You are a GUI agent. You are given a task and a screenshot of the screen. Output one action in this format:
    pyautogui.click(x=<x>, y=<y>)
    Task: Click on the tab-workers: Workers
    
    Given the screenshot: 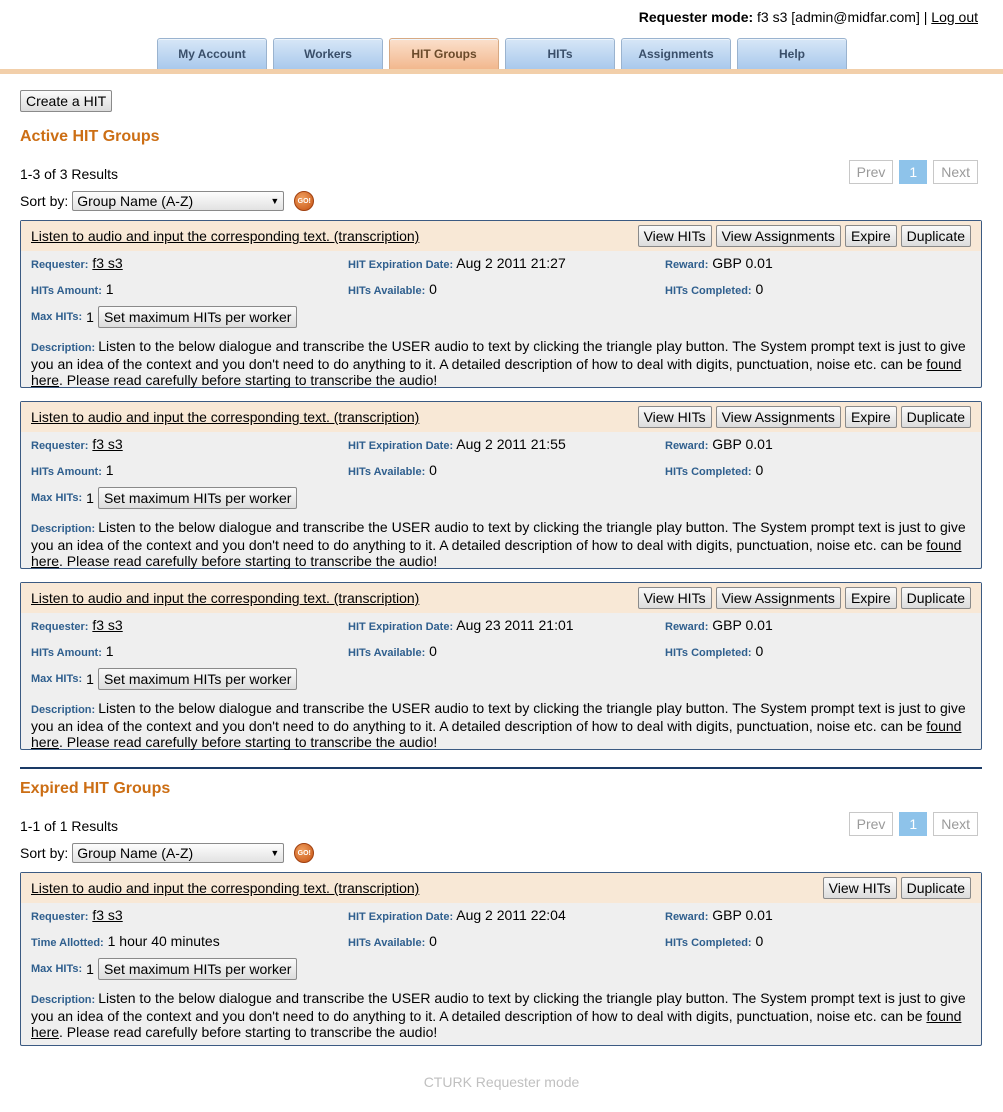 What is the action you would take?
    pyautogui.click(x=328, y=53)
    